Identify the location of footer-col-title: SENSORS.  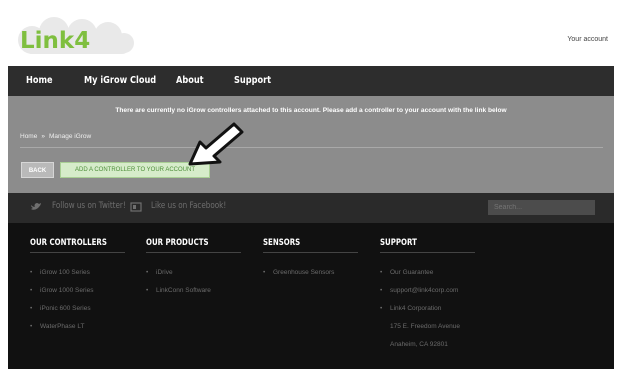
(282, 243).